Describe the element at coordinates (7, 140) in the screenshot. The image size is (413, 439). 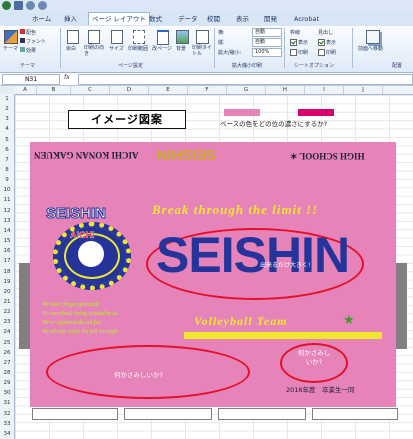
I see `row-header: 5` at that location.